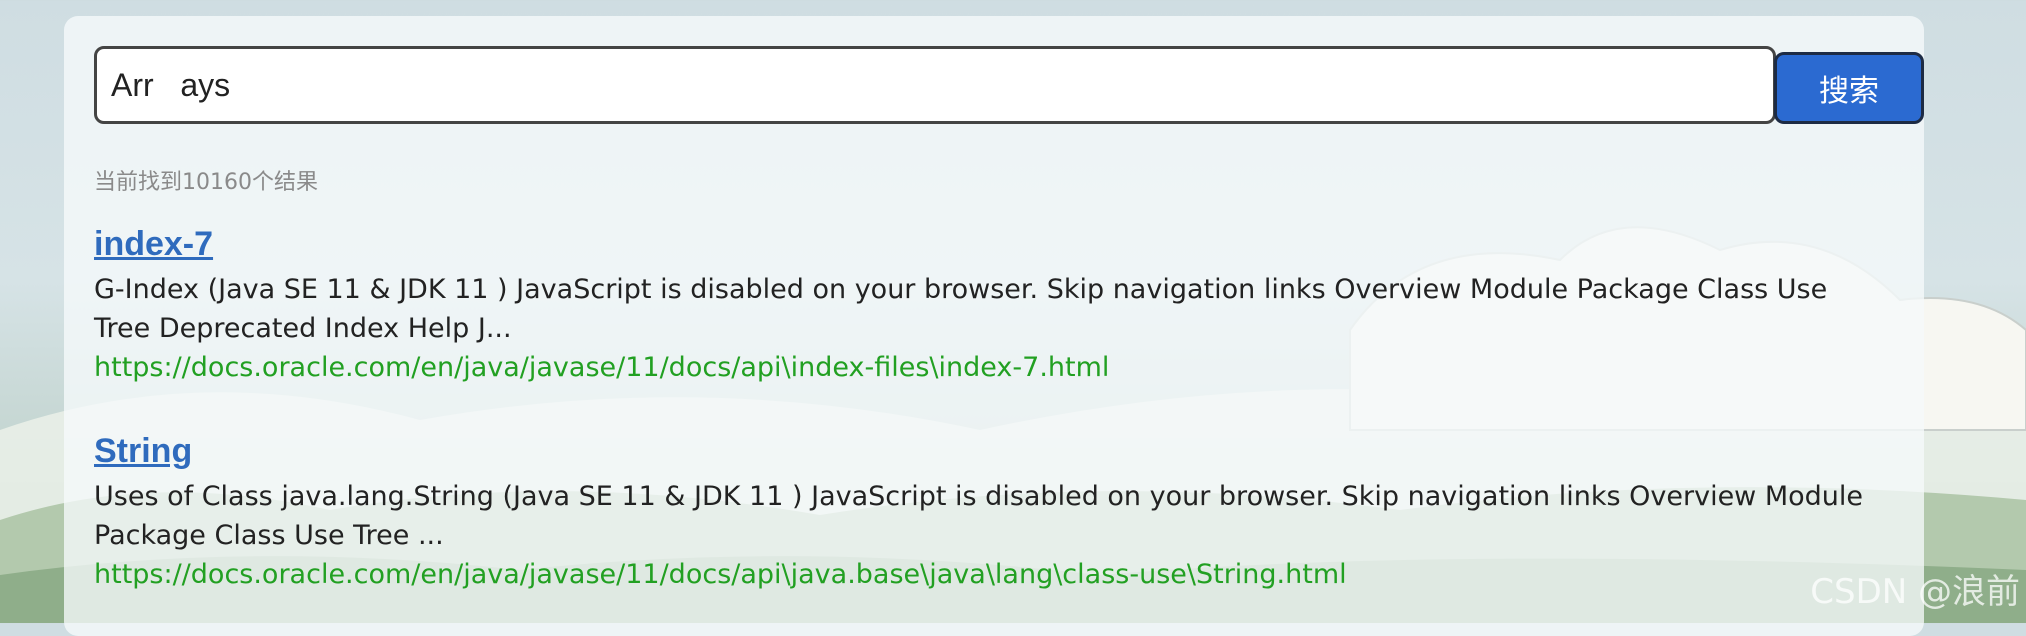 This screenshot has height=636, width=2026. I want to click on watermark: CSDN @浪前, so click(1915, 592).